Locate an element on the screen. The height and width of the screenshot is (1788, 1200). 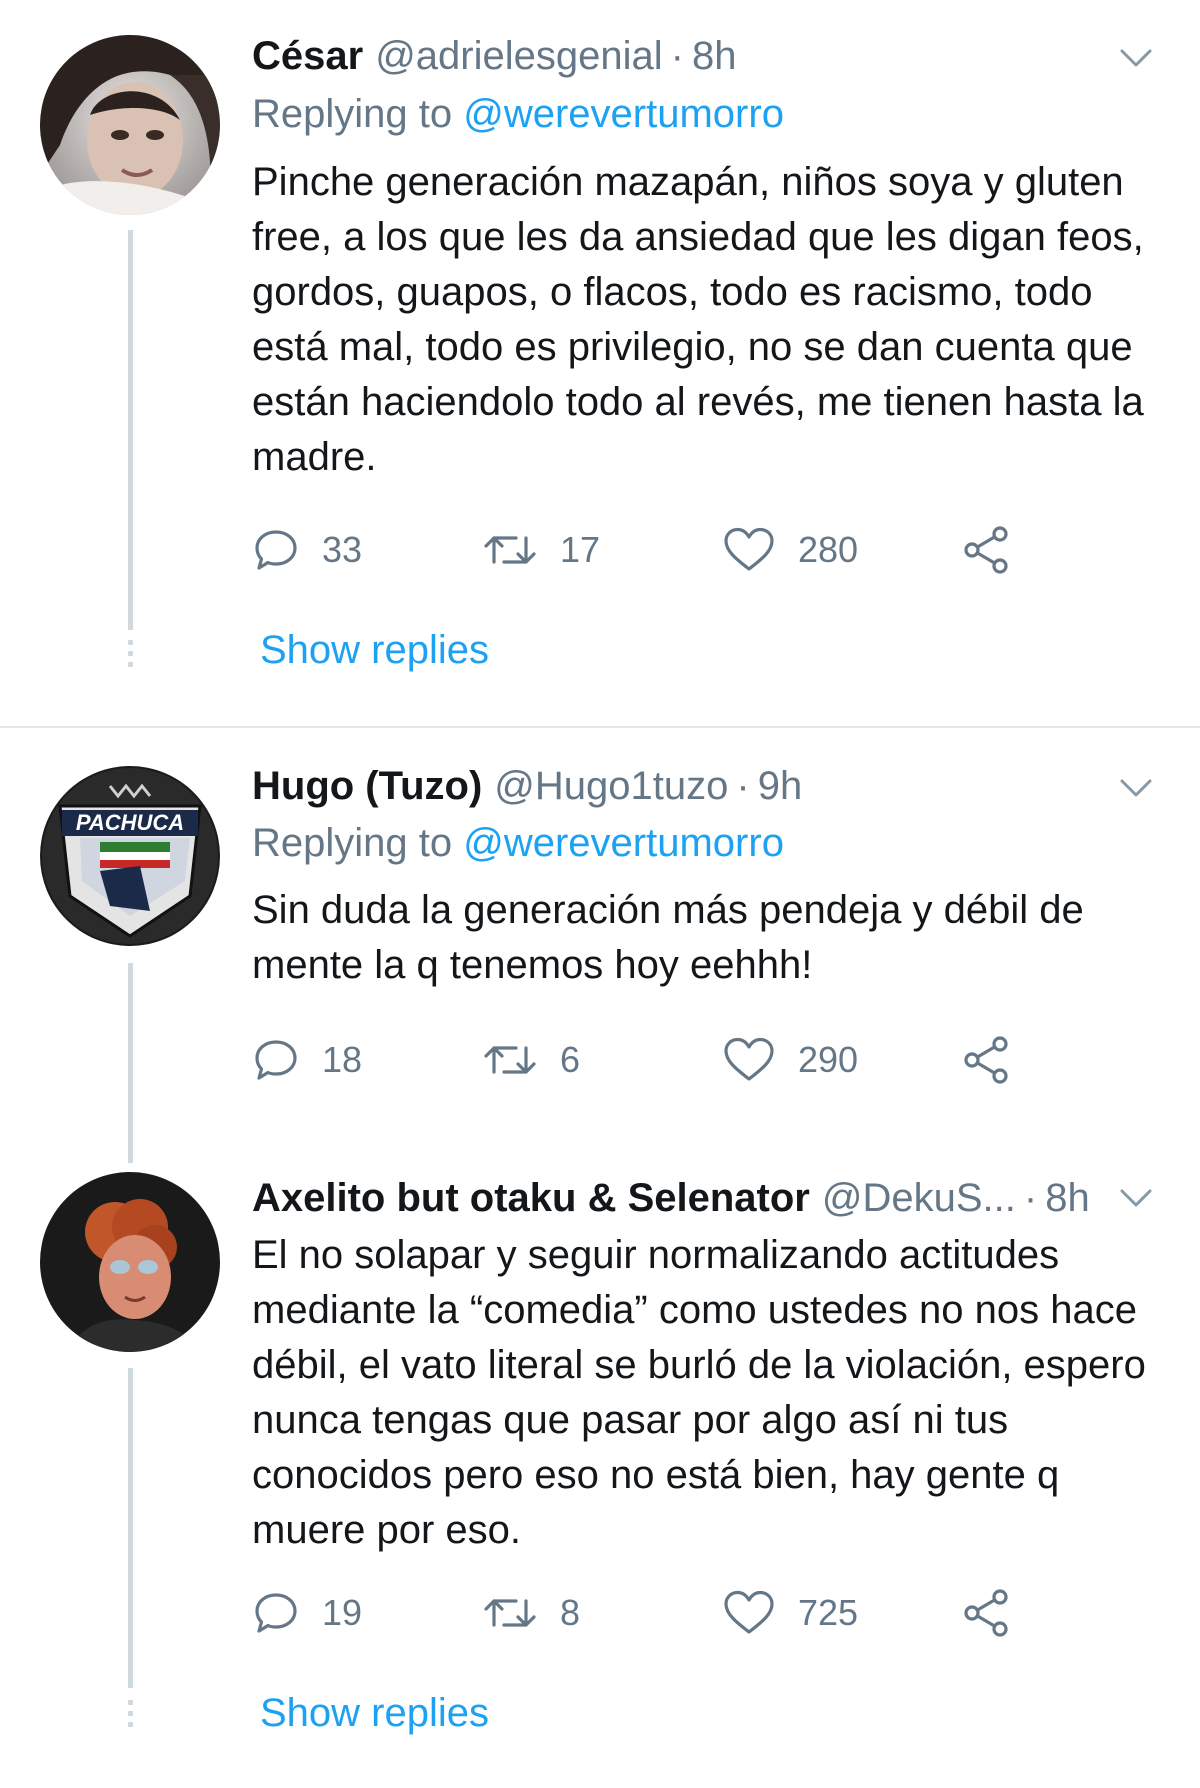
reply-button: 19 is located at coordinates (307, 1613).